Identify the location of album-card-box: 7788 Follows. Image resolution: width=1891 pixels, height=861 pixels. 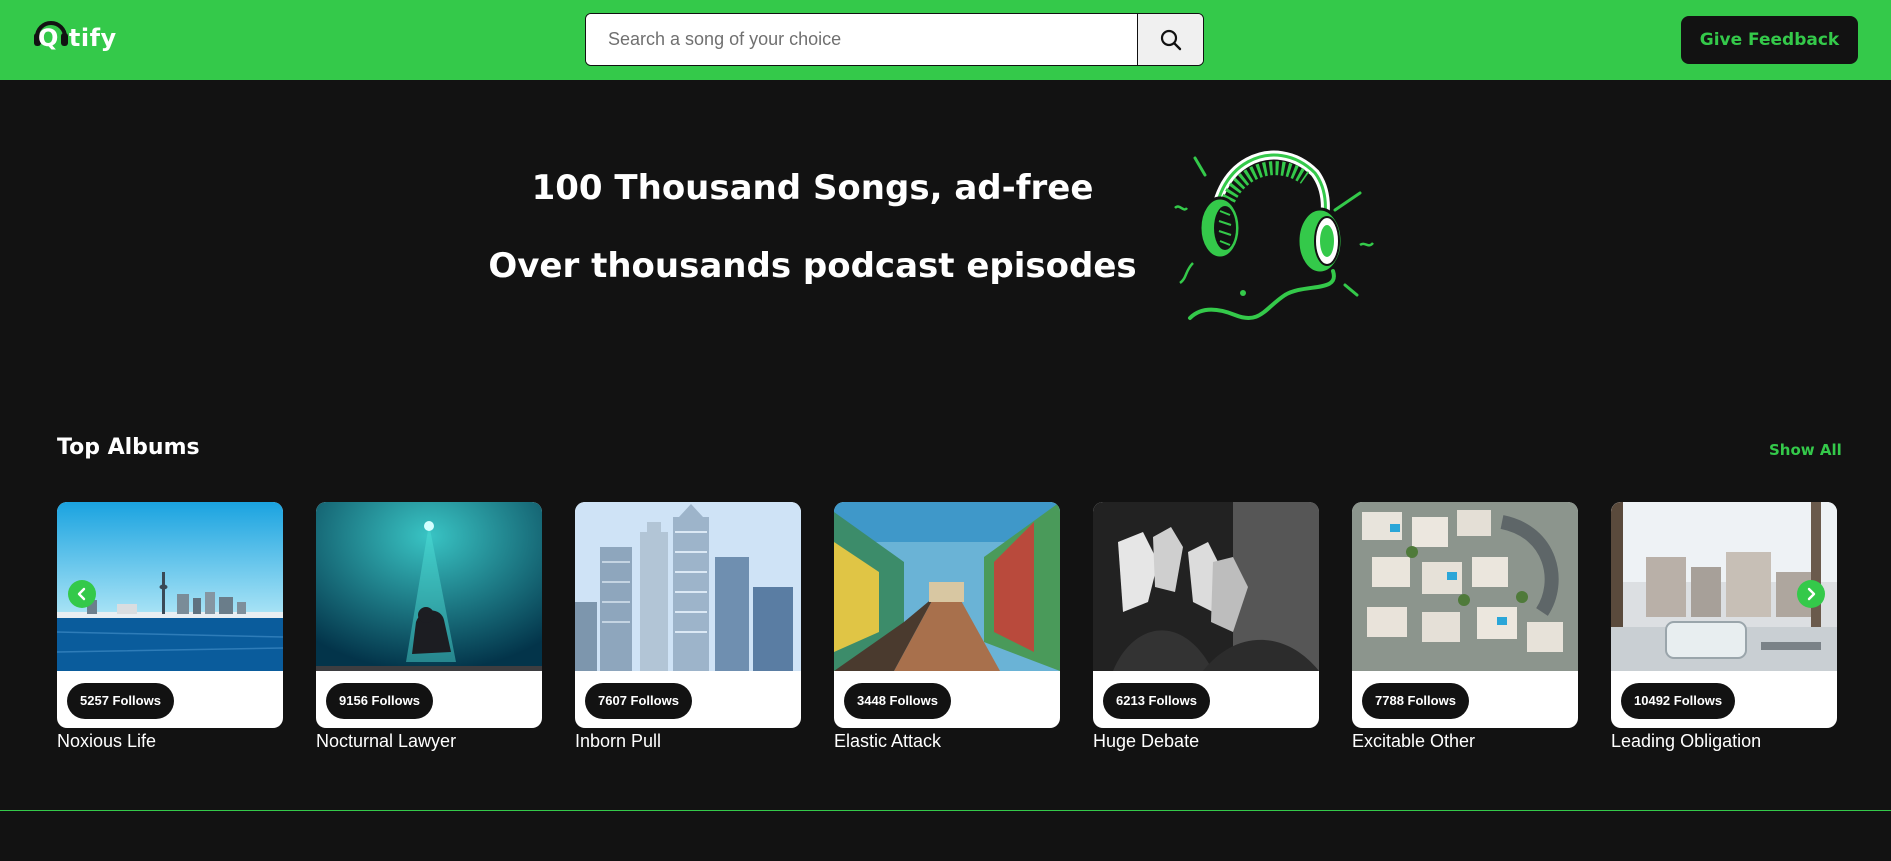
(1465, 615).